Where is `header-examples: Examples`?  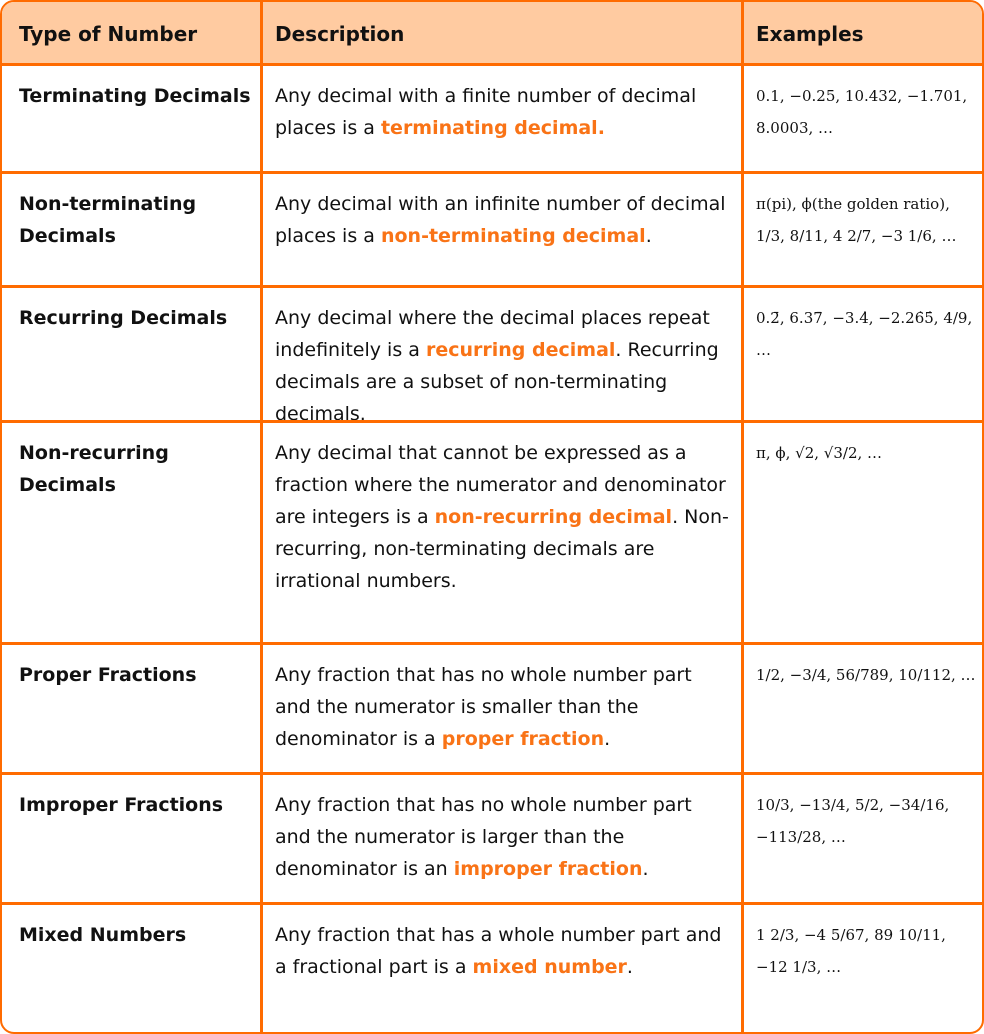
header-examples: Examples is located at coordinates (810, 34).